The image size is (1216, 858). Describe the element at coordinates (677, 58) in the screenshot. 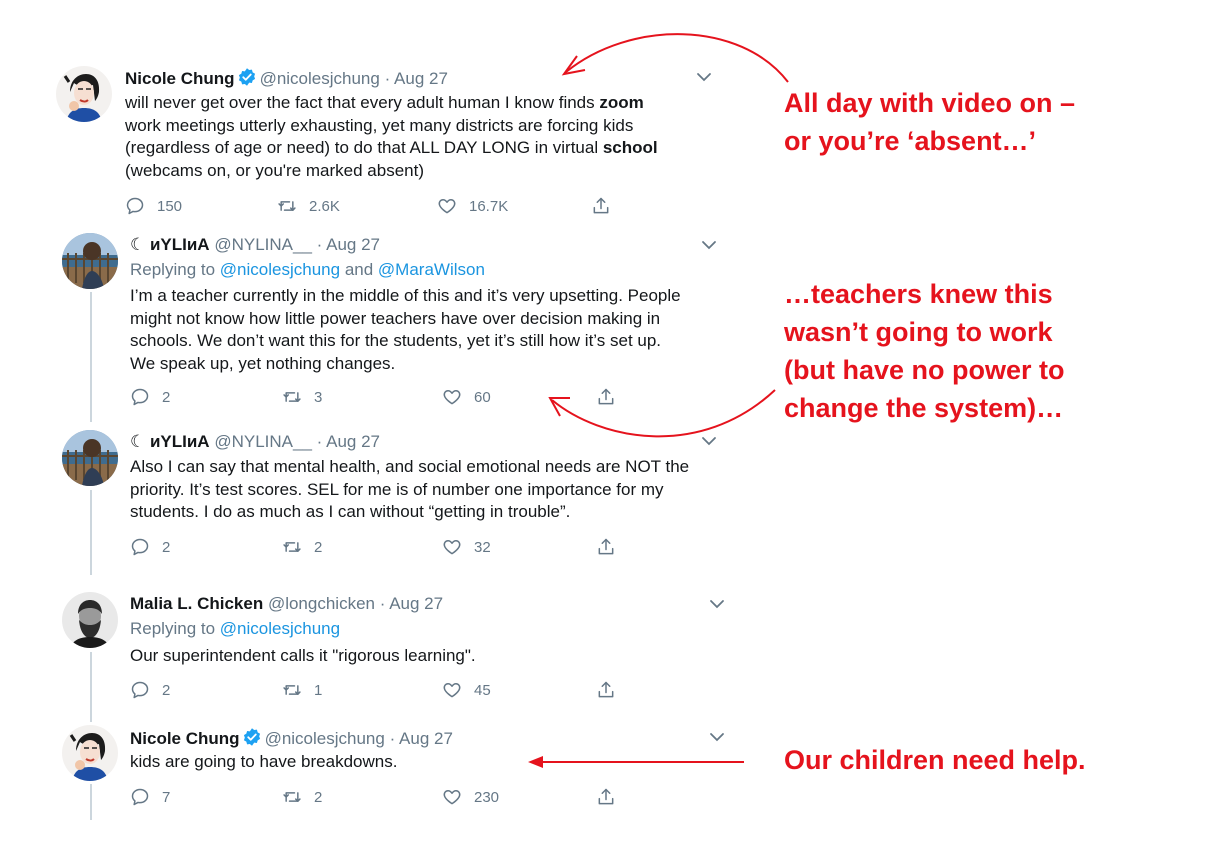

I see `arrow-top` at that location.